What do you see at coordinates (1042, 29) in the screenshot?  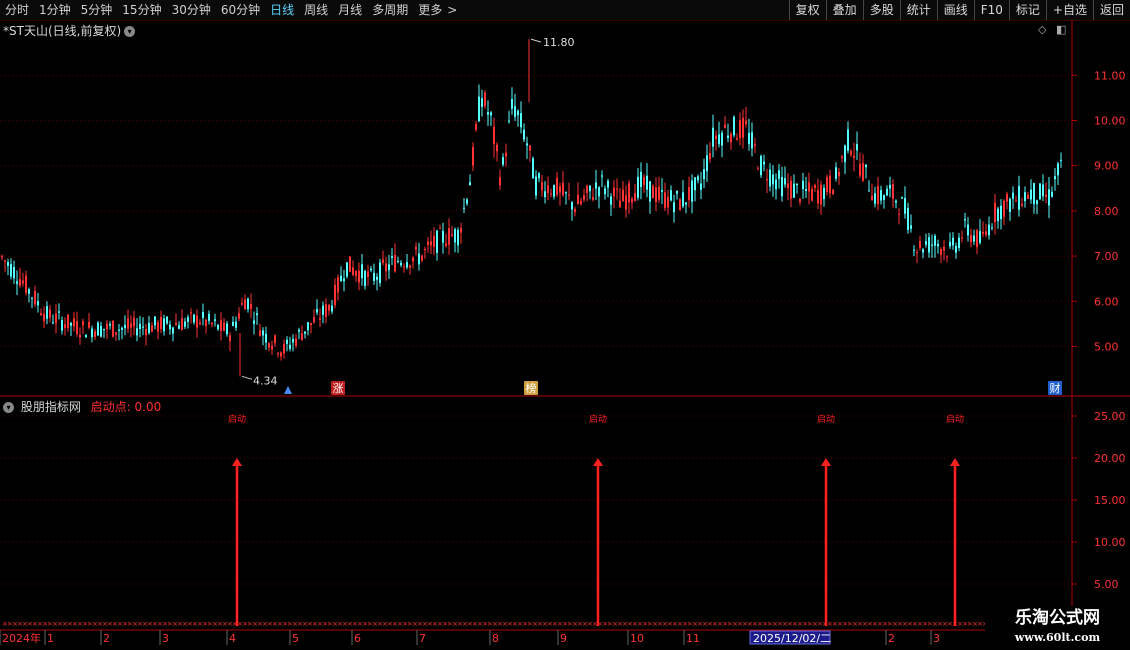 I see `diamond-icon: ◇` at bounding box center [1042, 29].